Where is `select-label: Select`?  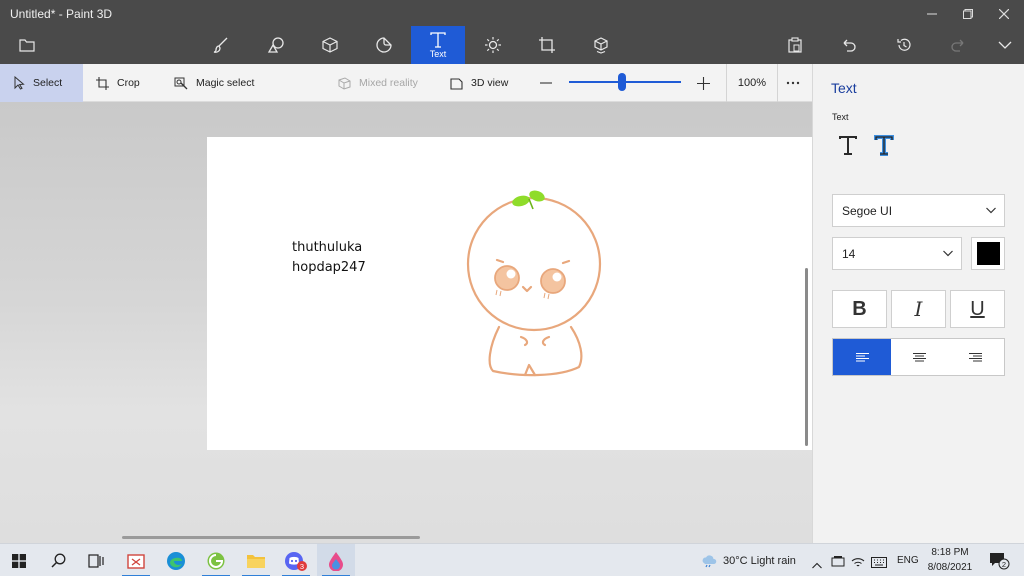
select-label: Select is located at coordinates (48, 83).